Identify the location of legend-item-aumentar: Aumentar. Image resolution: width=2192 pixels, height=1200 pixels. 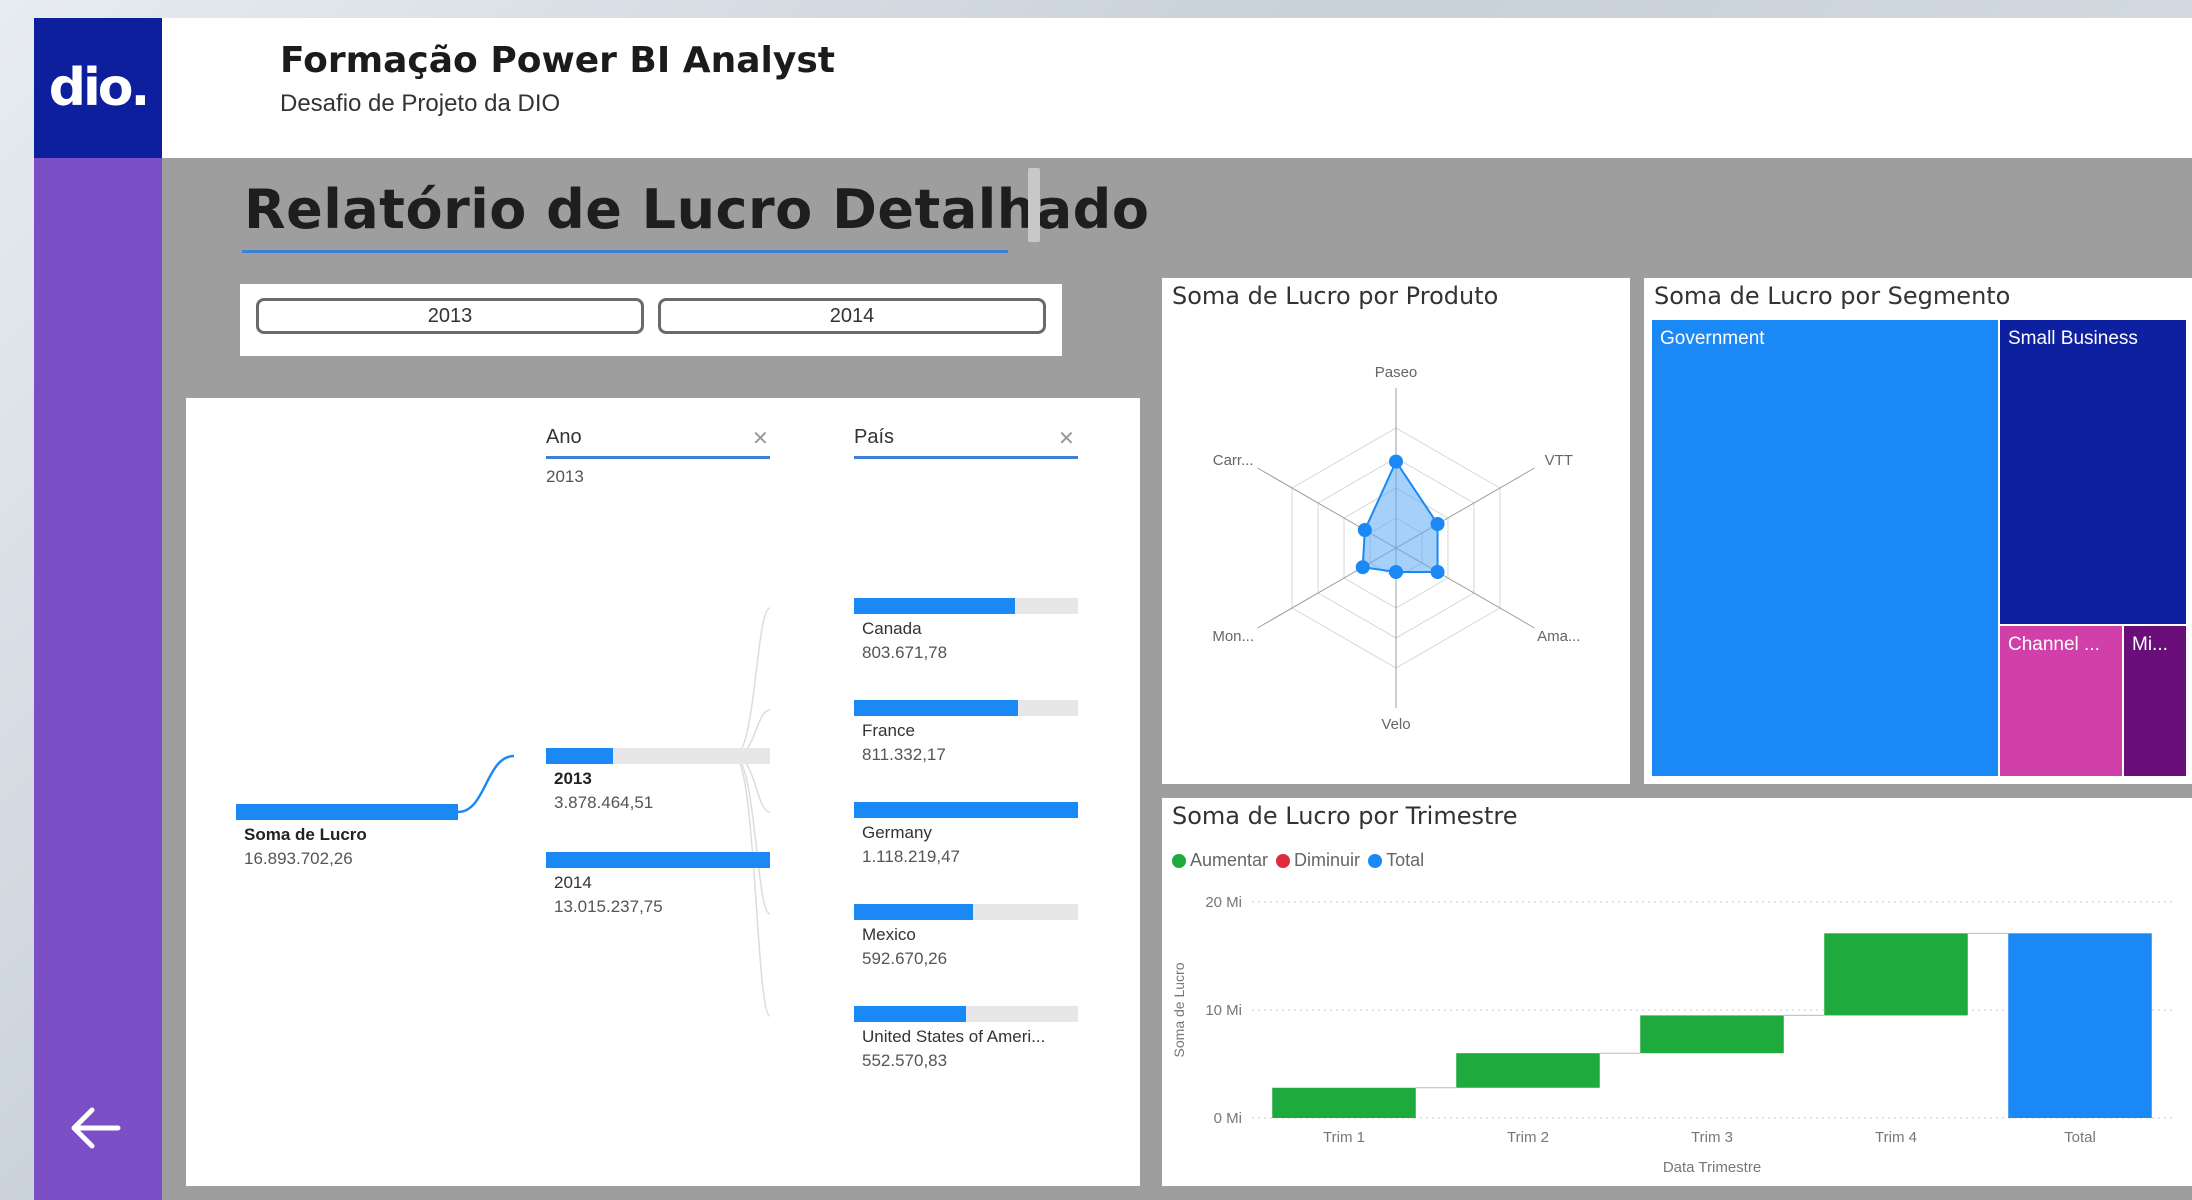
(1220, 860).